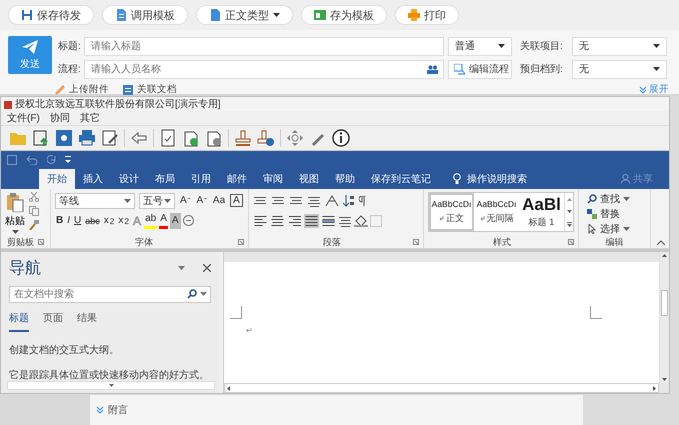  I want to click on menu-item: 其它, so click(90, 118).